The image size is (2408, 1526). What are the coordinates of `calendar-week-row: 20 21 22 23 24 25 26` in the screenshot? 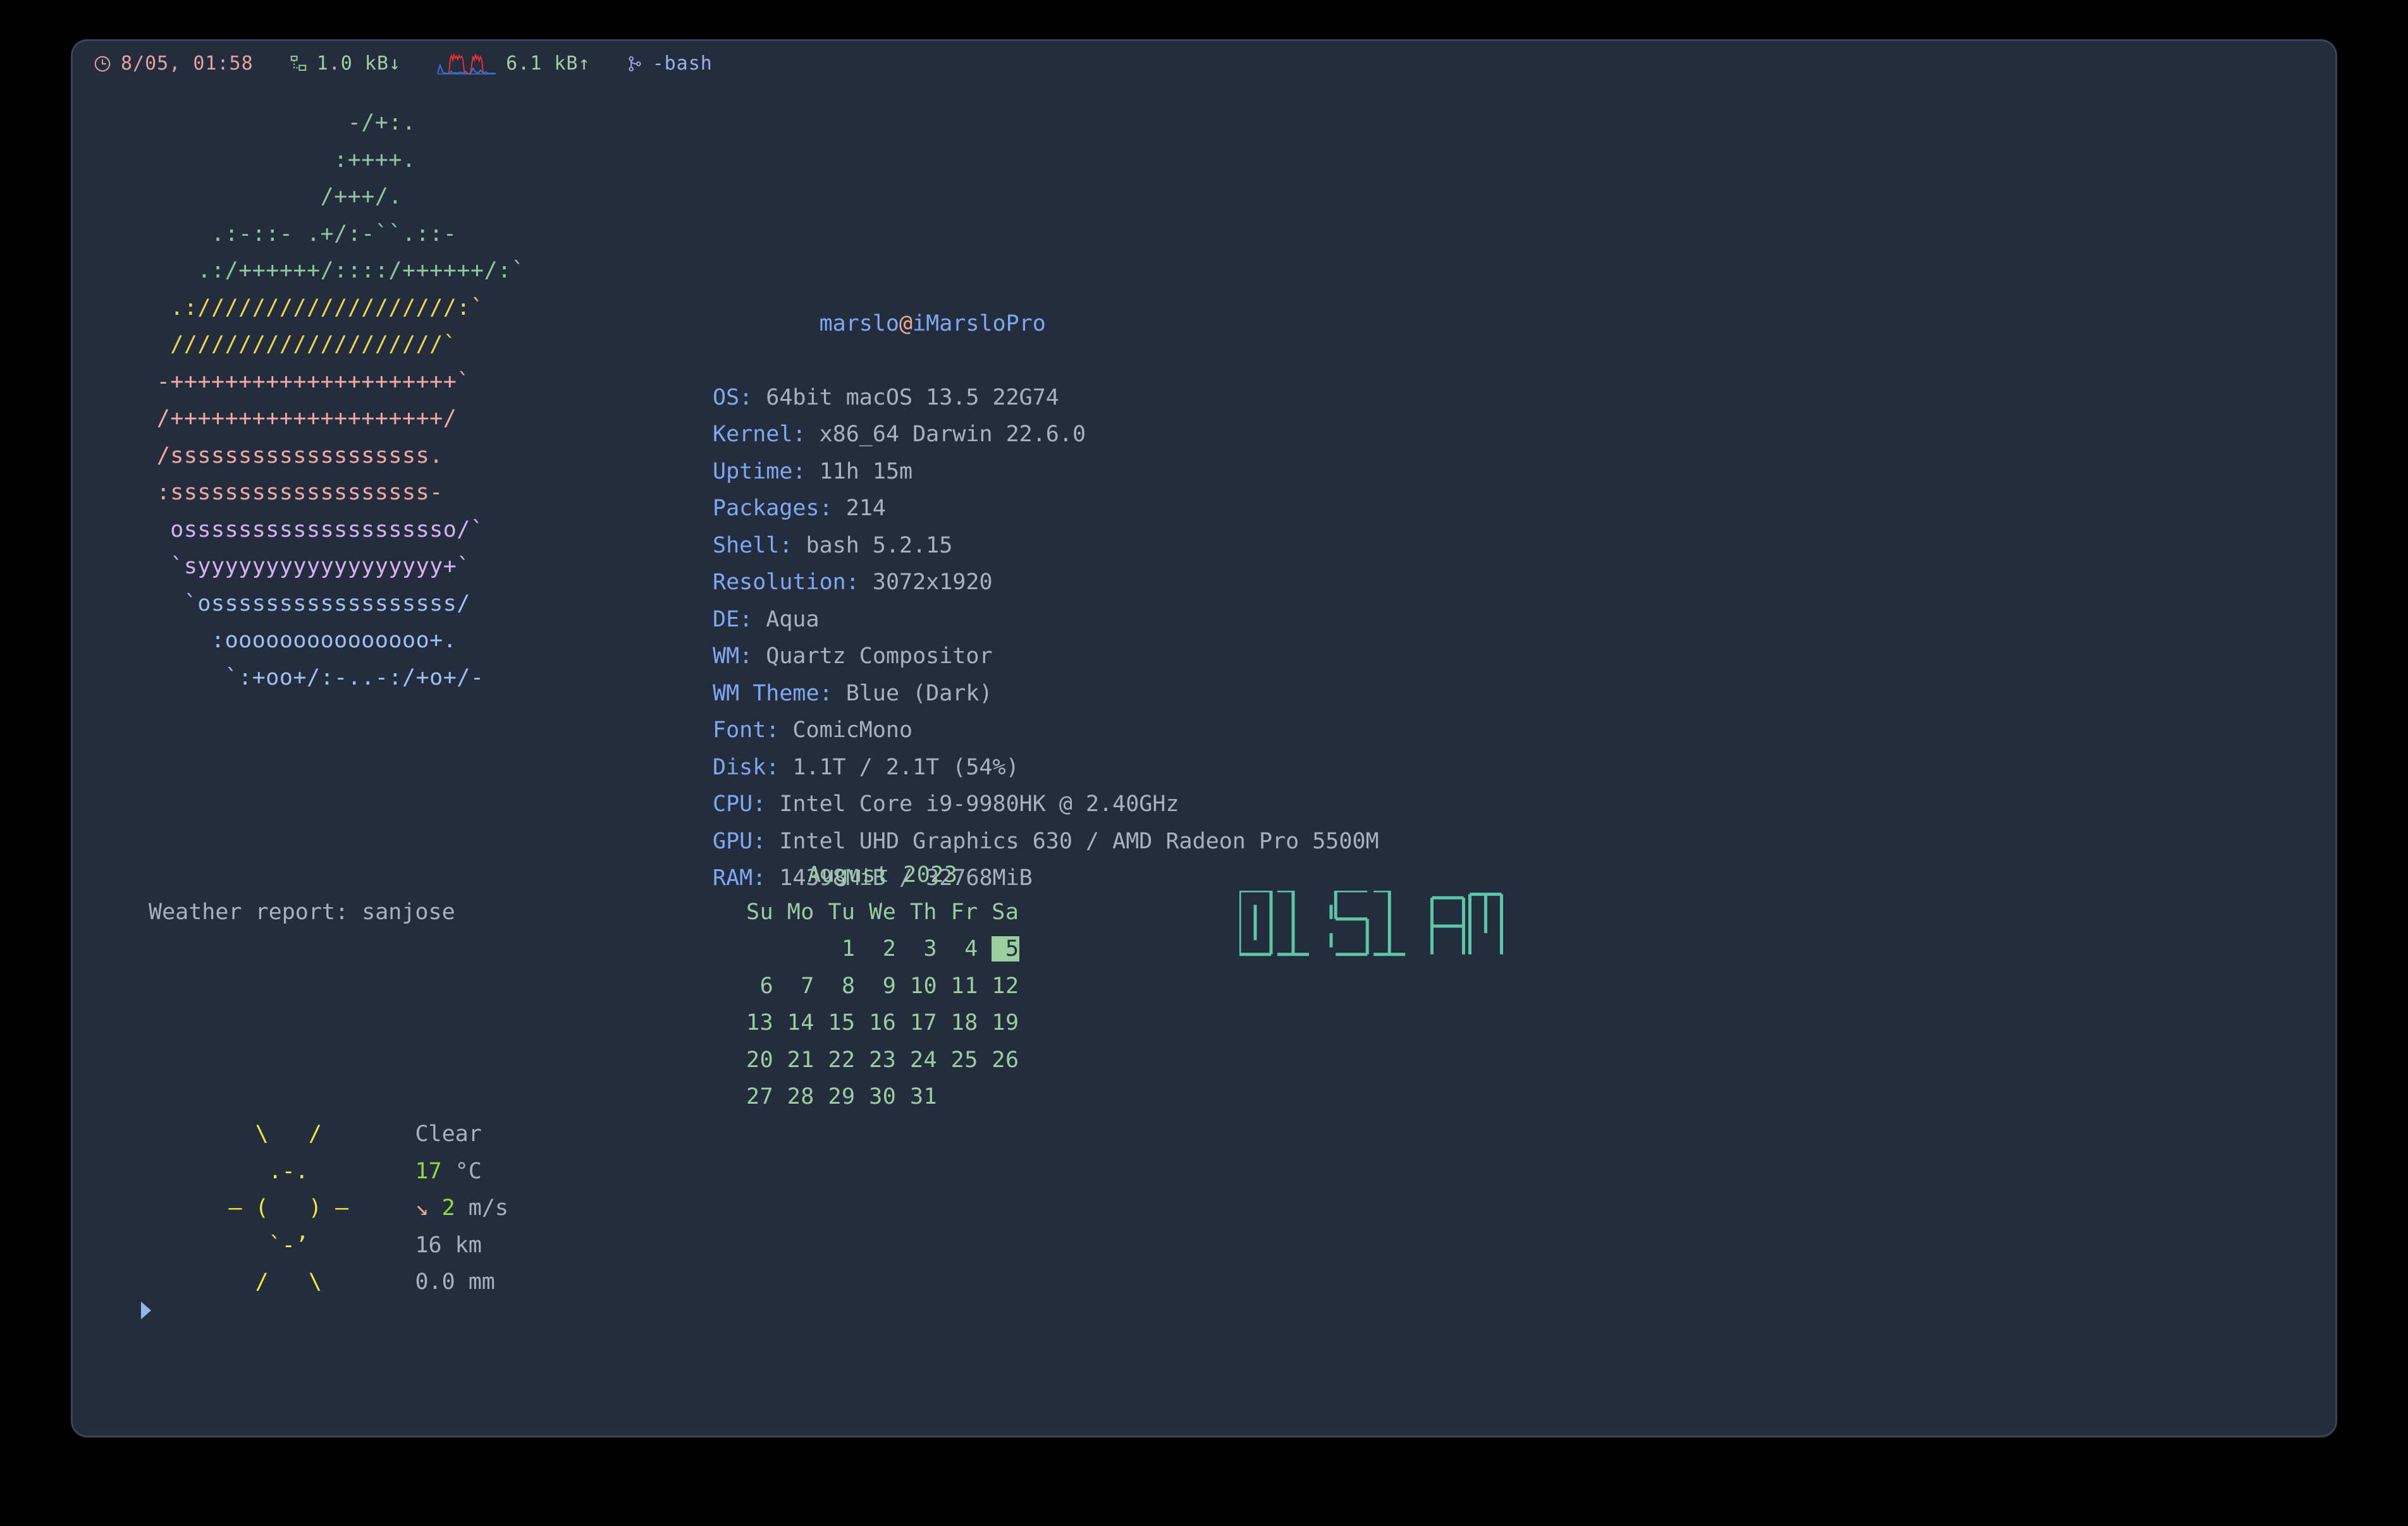 It's located at (882, 1060).